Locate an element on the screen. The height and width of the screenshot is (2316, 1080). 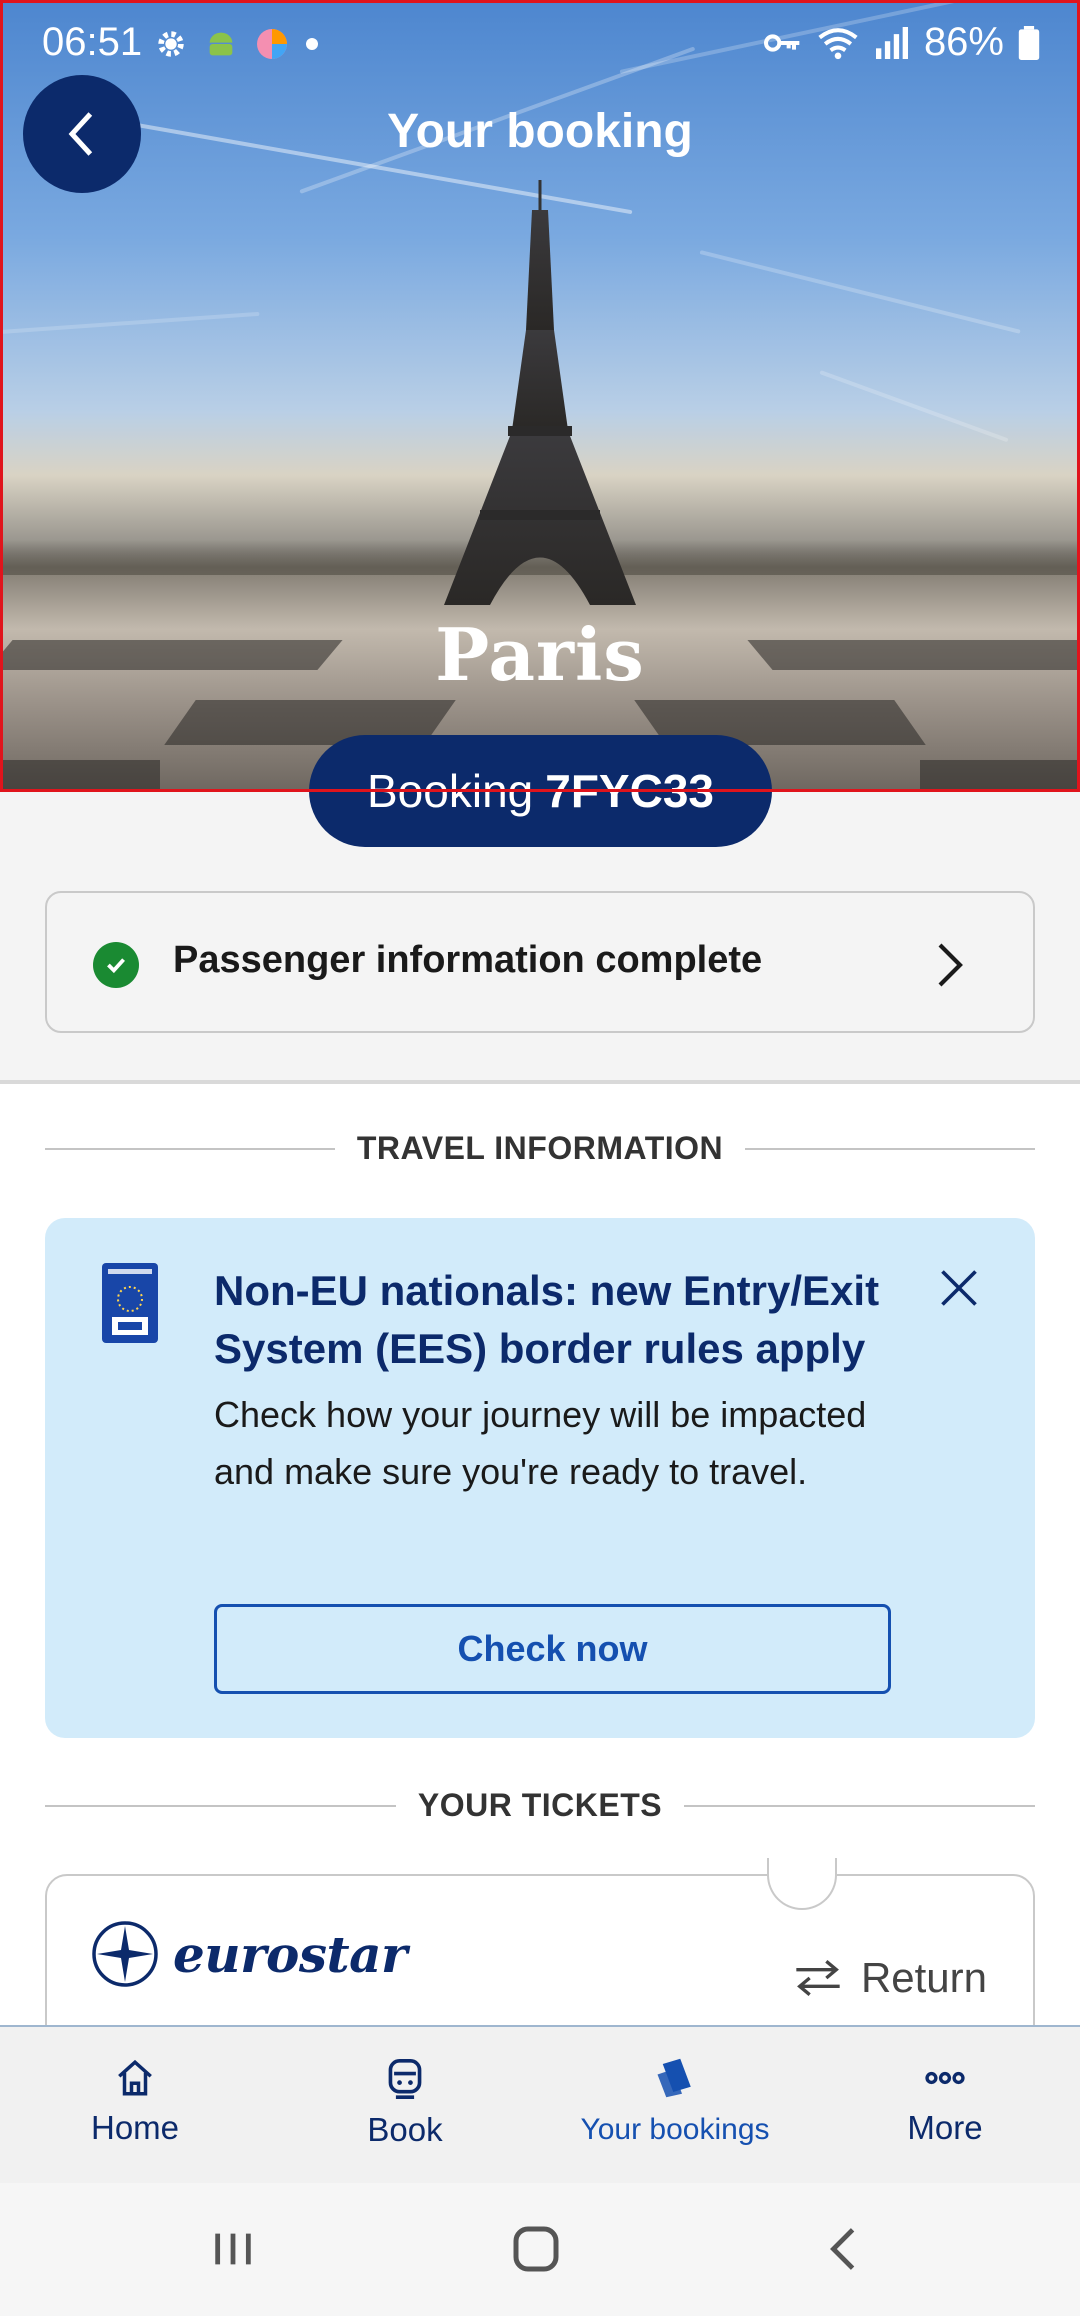
nav-more: More is located at coordinates (945, 2105).